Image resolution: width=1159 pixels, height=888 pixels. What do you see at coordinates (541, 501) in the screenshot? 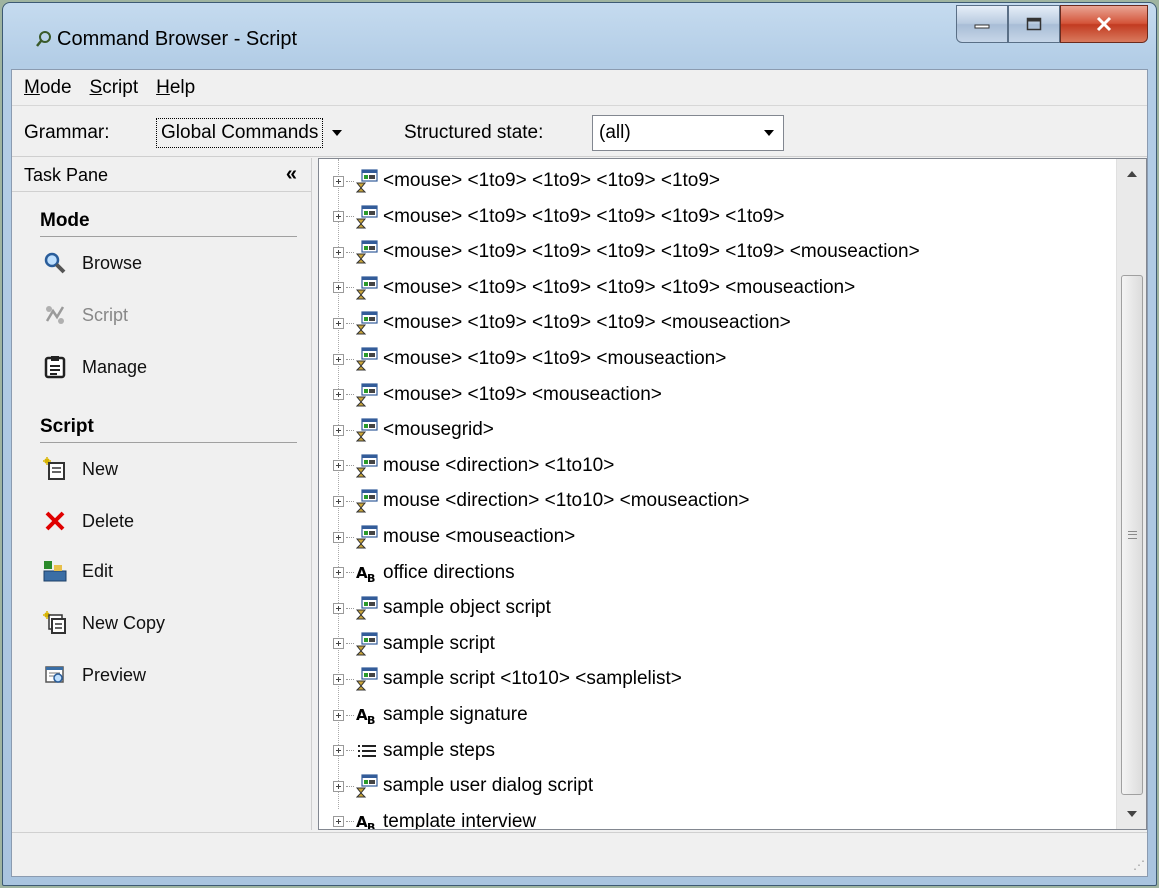
I see `tree-item: mouse <direction> <1to10> <mouseaction>` at bounding box center [541, 501].